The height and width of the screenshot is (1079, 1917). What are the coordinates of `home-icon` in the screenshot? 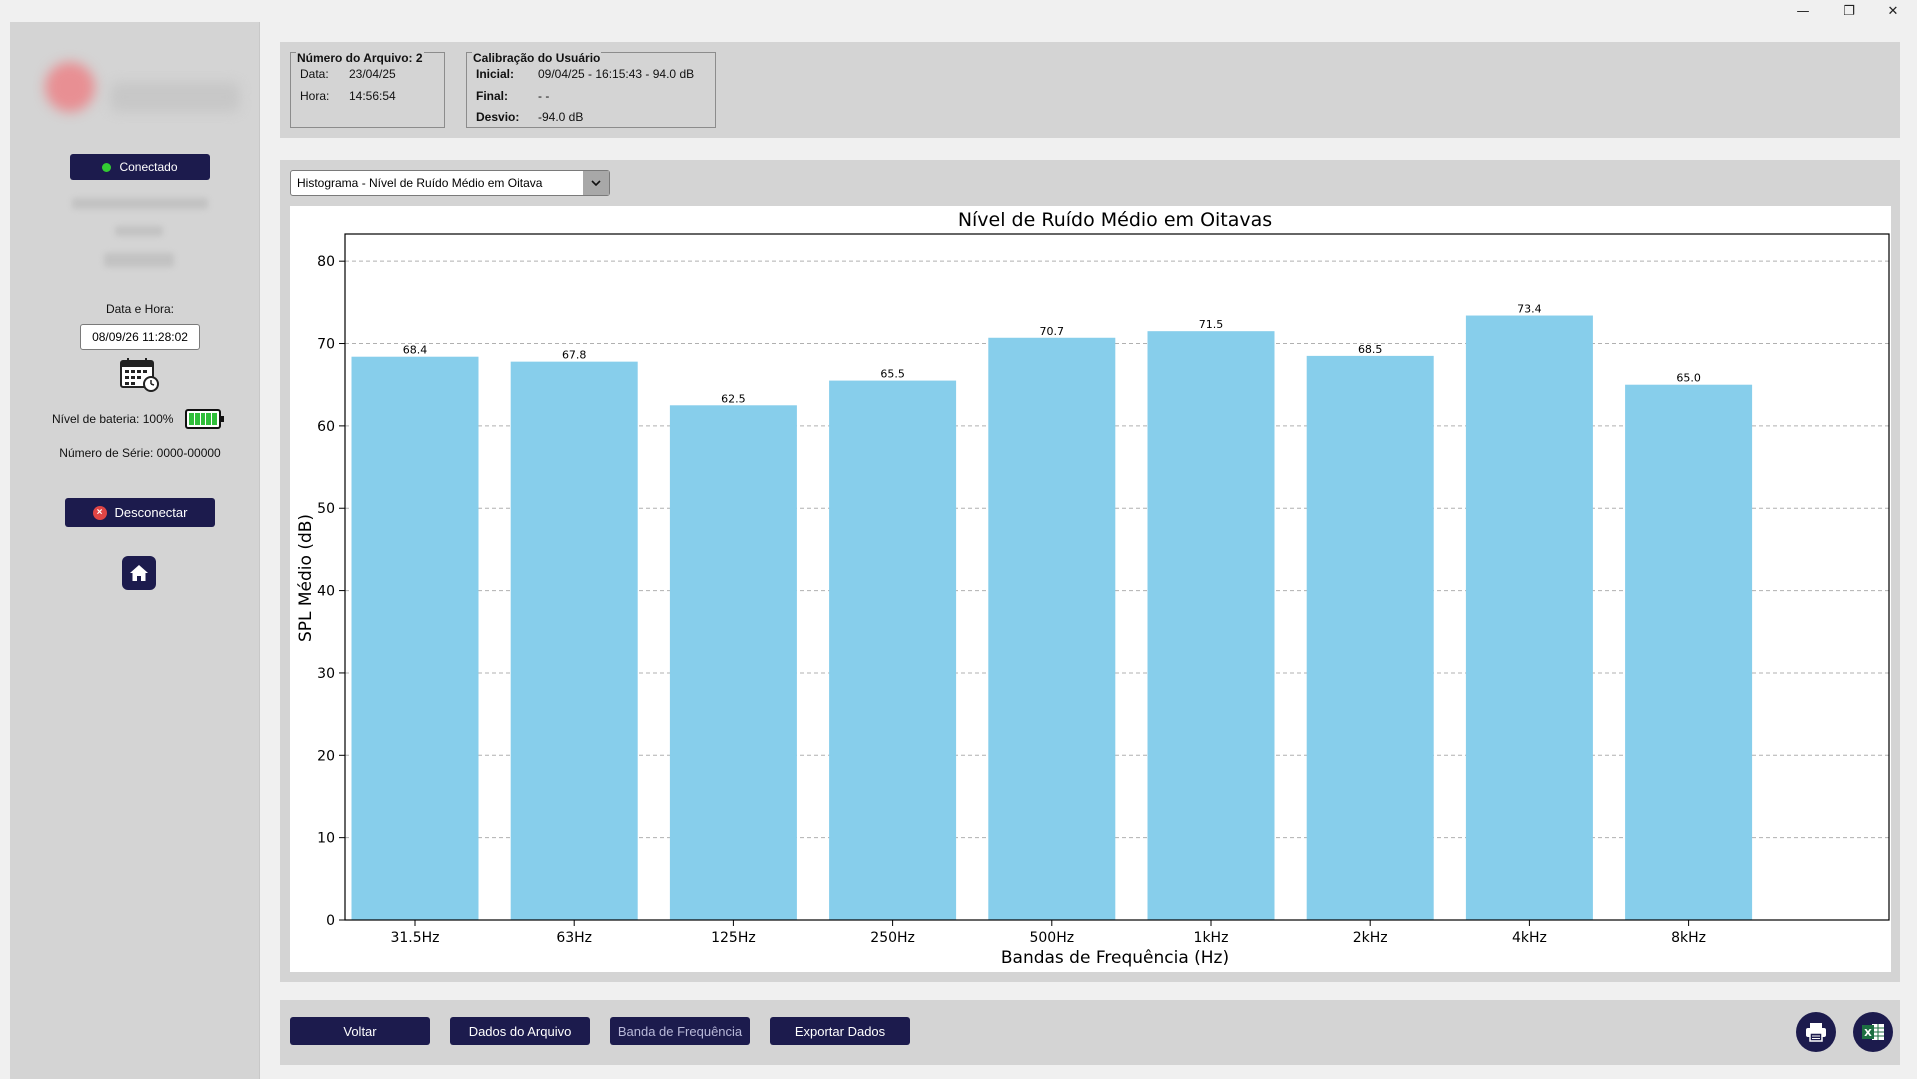 It's located at (139, 573).